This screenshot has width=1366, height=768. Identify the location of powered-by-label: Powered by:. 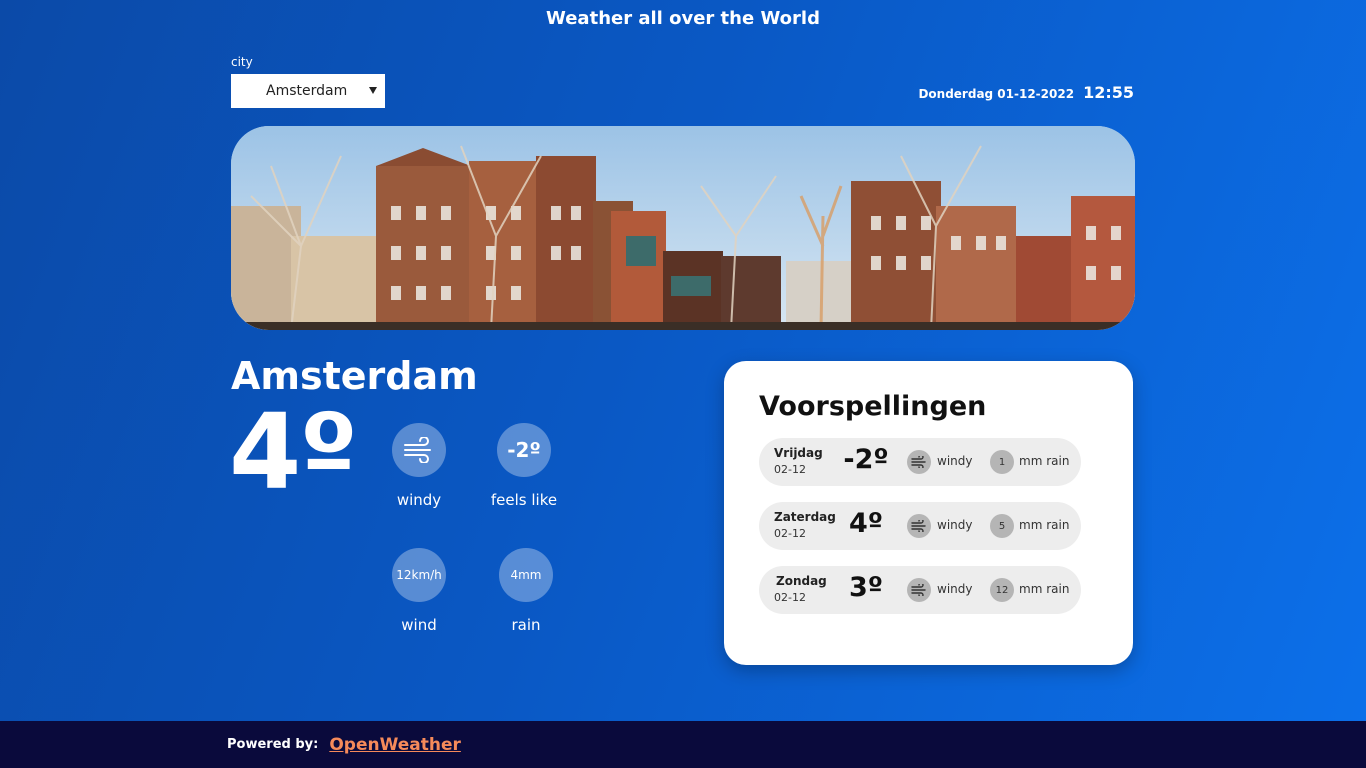
(273, 744).